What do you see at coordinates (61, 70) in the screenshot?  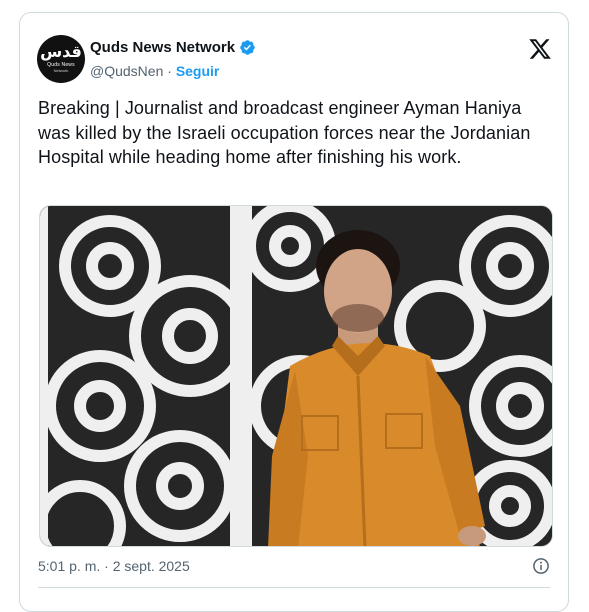 I see `avatar-logo-line2: Network` at bounding box center [61, 70].